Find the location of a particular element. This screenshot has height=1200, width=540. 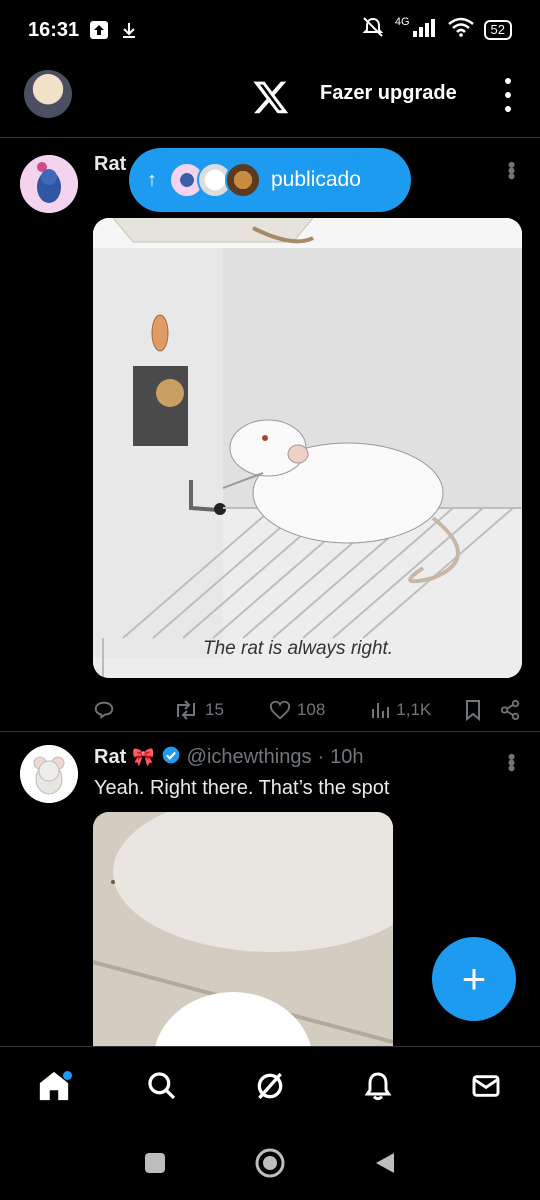

status-right: 4G 52 is located at coordinates (436, 30).